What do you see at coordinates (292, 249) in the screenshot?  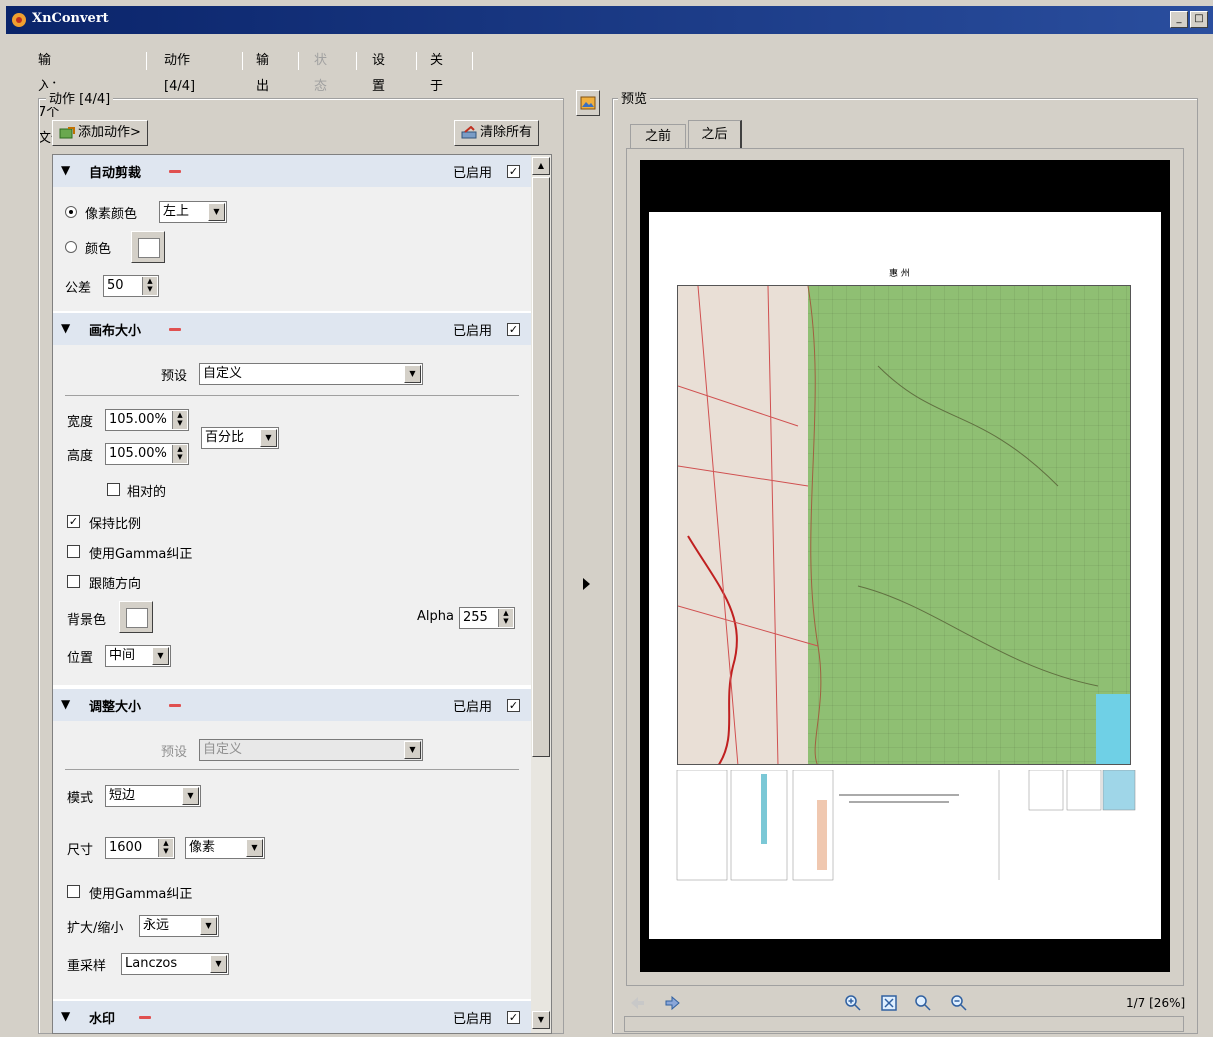 I see `section-body-autocrop: 像素颜色 左上 ▼ 颜色 公差 50 ▲ ▼` at bounding box center [292, 249].